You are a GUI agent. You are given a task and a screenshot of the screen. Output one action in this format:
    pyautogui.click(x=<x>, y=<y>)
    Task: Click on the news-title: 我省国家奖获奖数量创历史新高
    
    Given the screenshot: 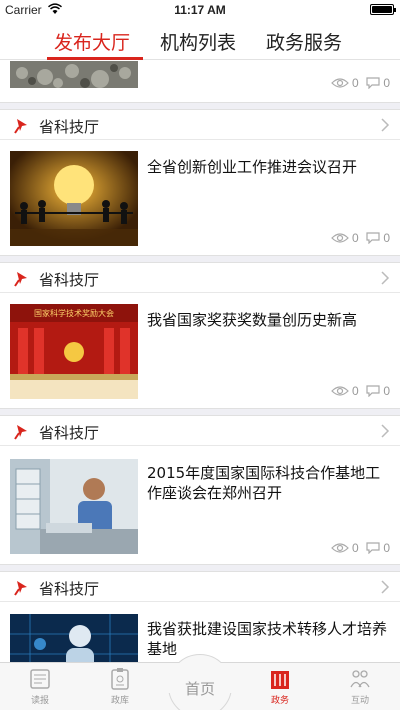 What is the action you would take?
    pyautogui.click(x=267, y=320)
    